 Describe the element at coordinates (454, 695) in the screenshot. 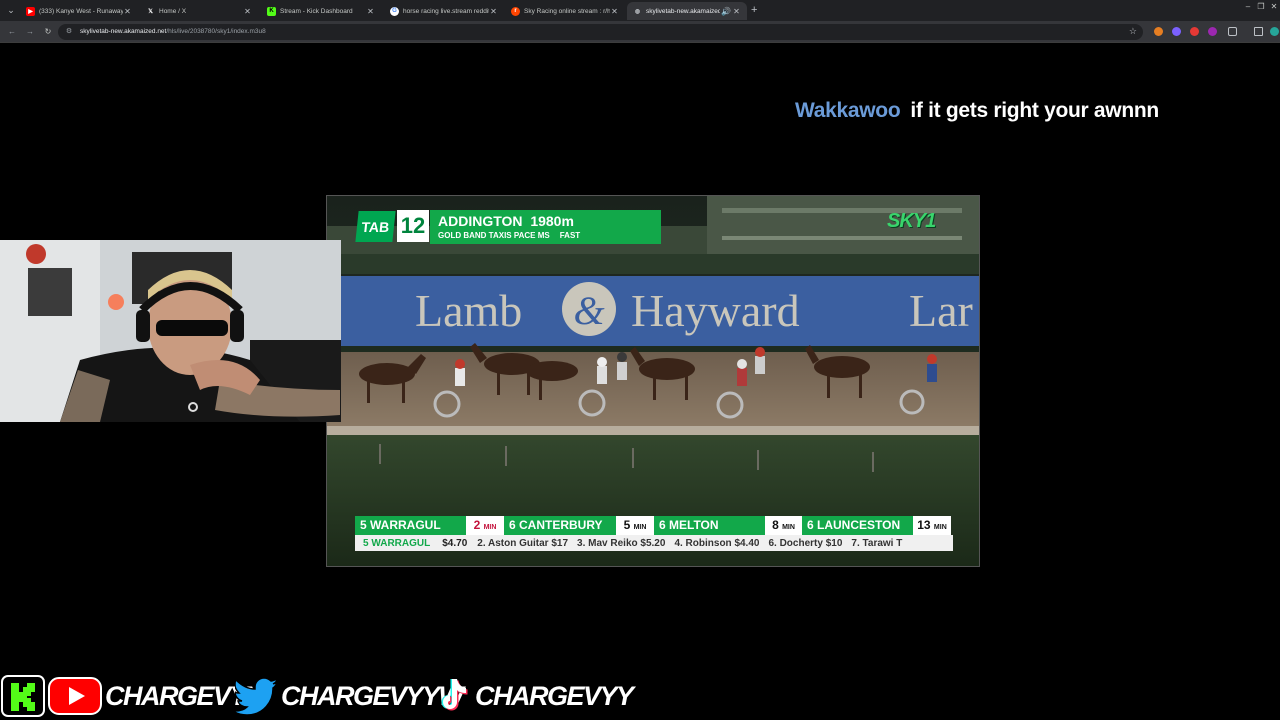

I see `tiktok-logo-icon` at that location.